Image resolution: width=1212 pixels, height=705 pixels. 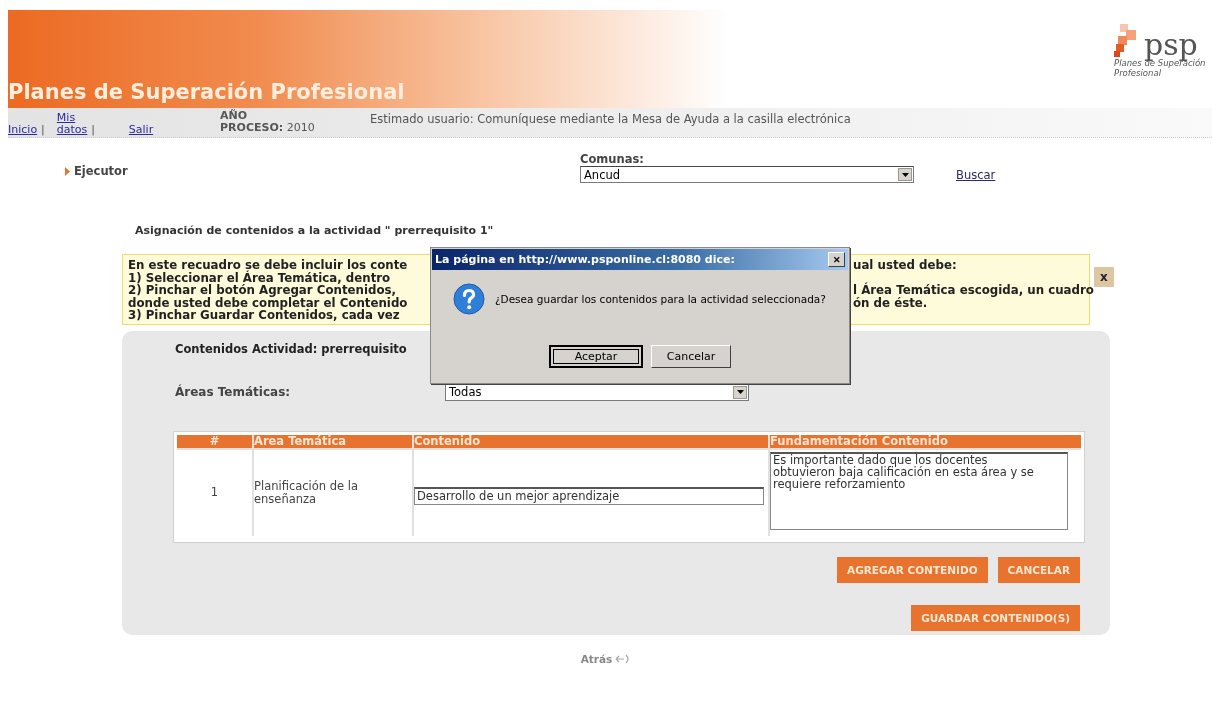 I want to click on content-input: Desarrollo de un mejor aprendizaje, so click(x=589, y=495).